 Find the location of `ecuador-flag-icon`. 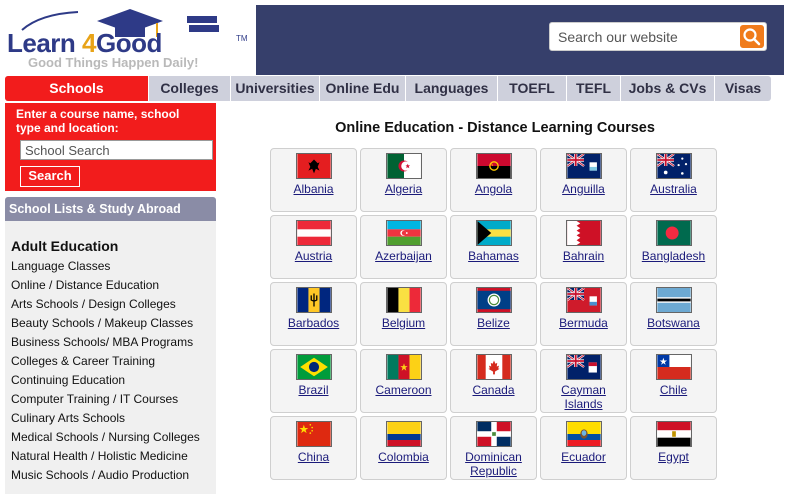

ecuador-flag-icon is located at coordinates (583, 434).